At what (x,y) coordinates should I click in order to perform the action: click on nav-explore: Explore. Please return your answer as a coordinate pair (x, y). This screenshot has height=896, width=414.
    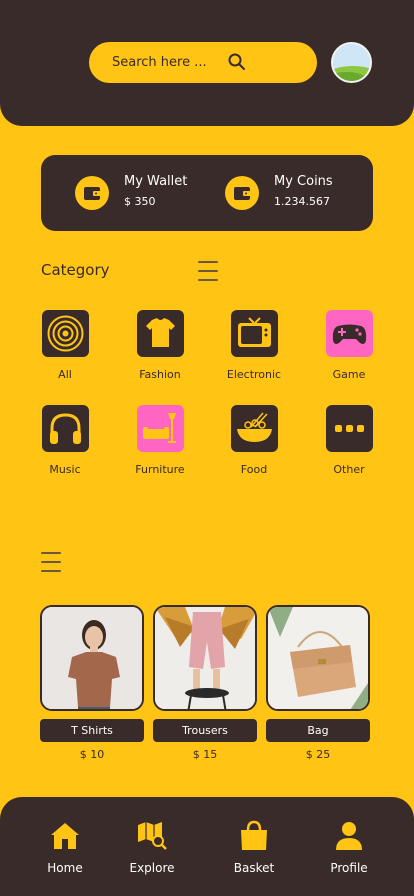
    Looking at the image, I should click on (152, 847).